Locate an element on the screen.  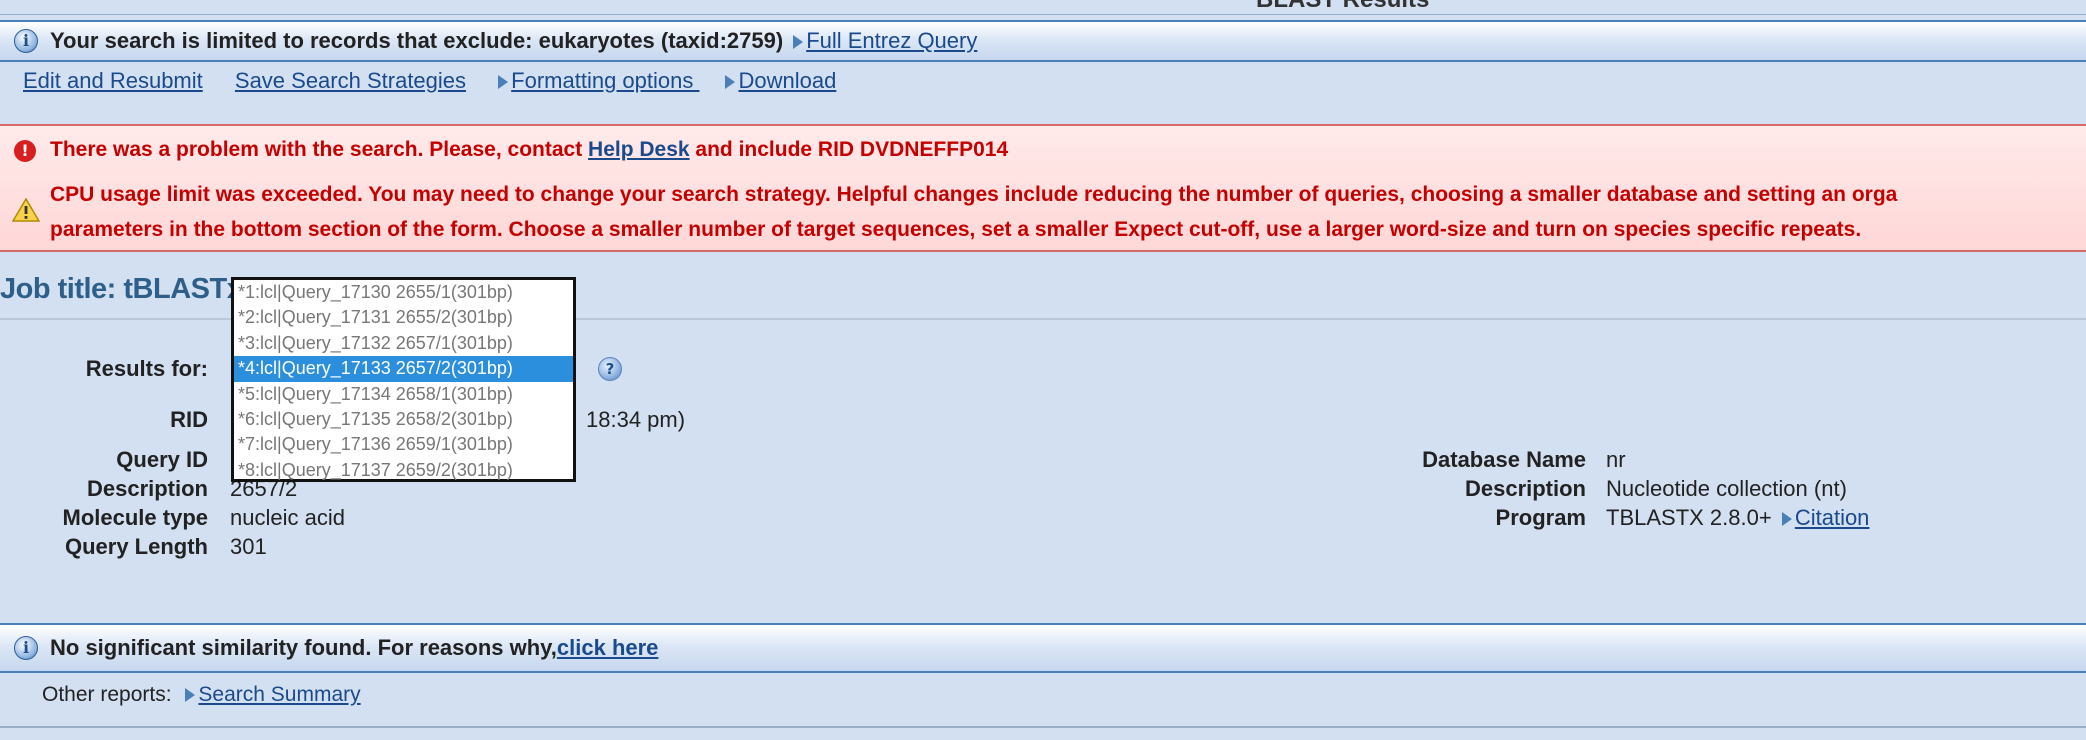
top-edge: BLAST Results is located at coordinates (1043, 7).